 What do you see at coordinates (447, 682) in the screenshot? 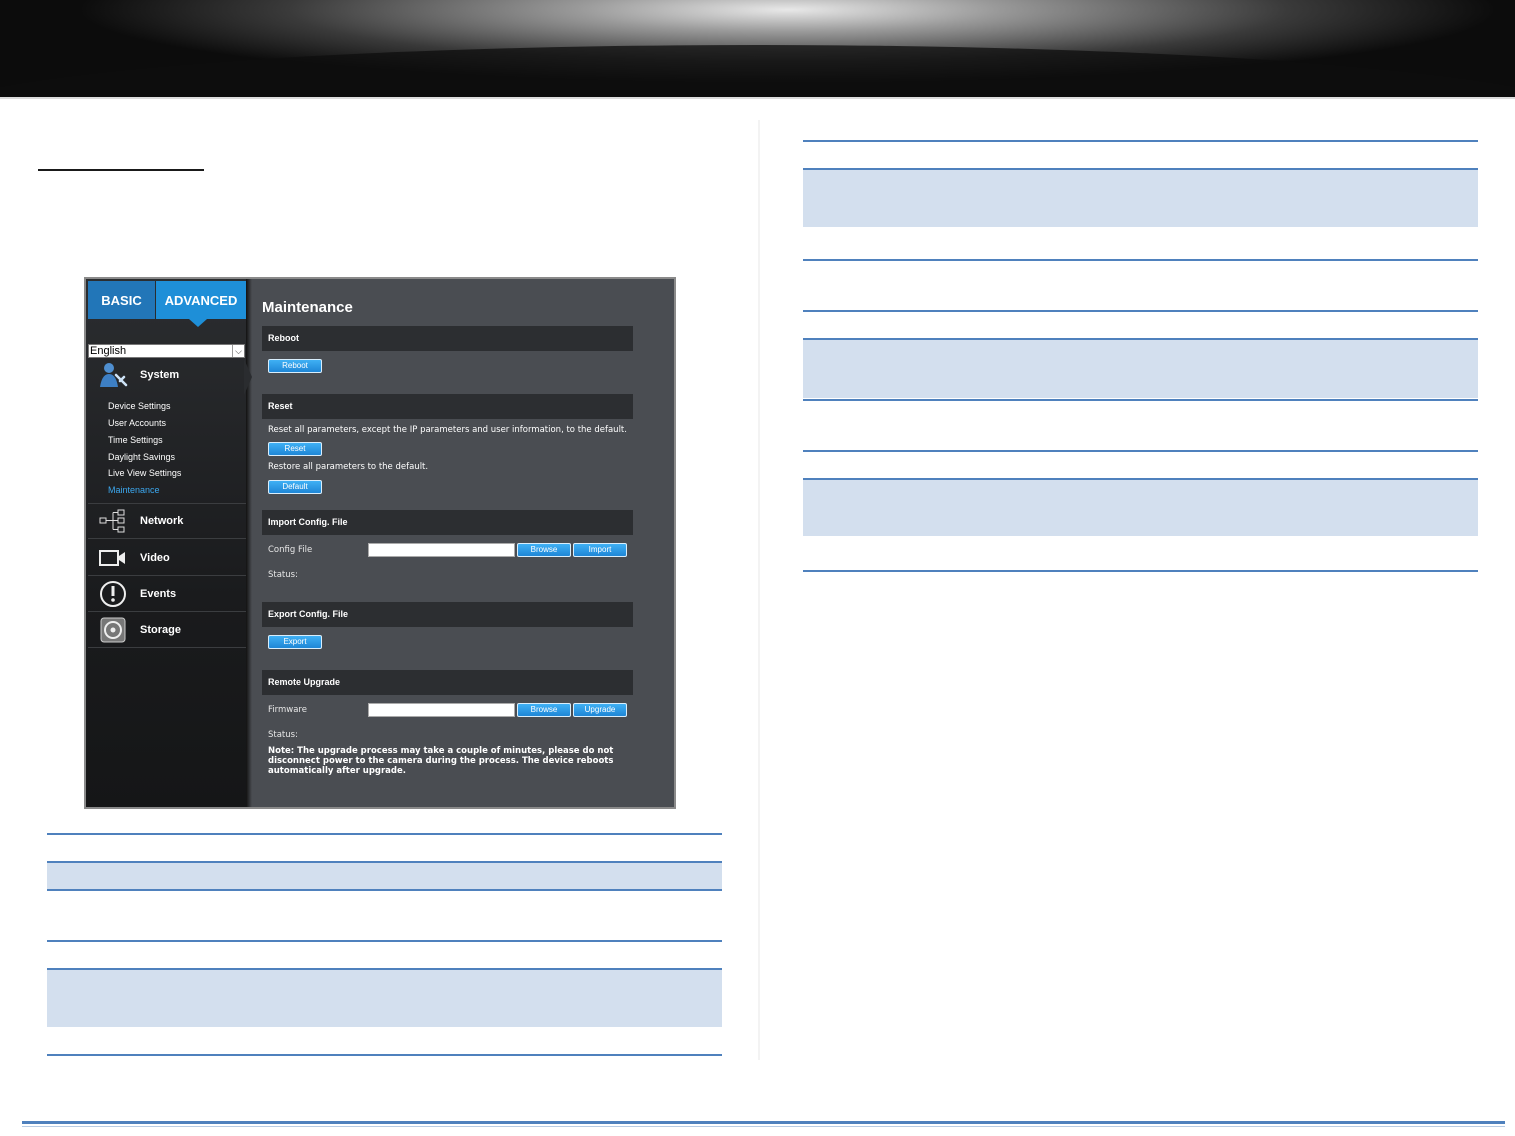
I see `section-header-remote-upgrade: Remote Upgrade` at bounding box center [447, 682].